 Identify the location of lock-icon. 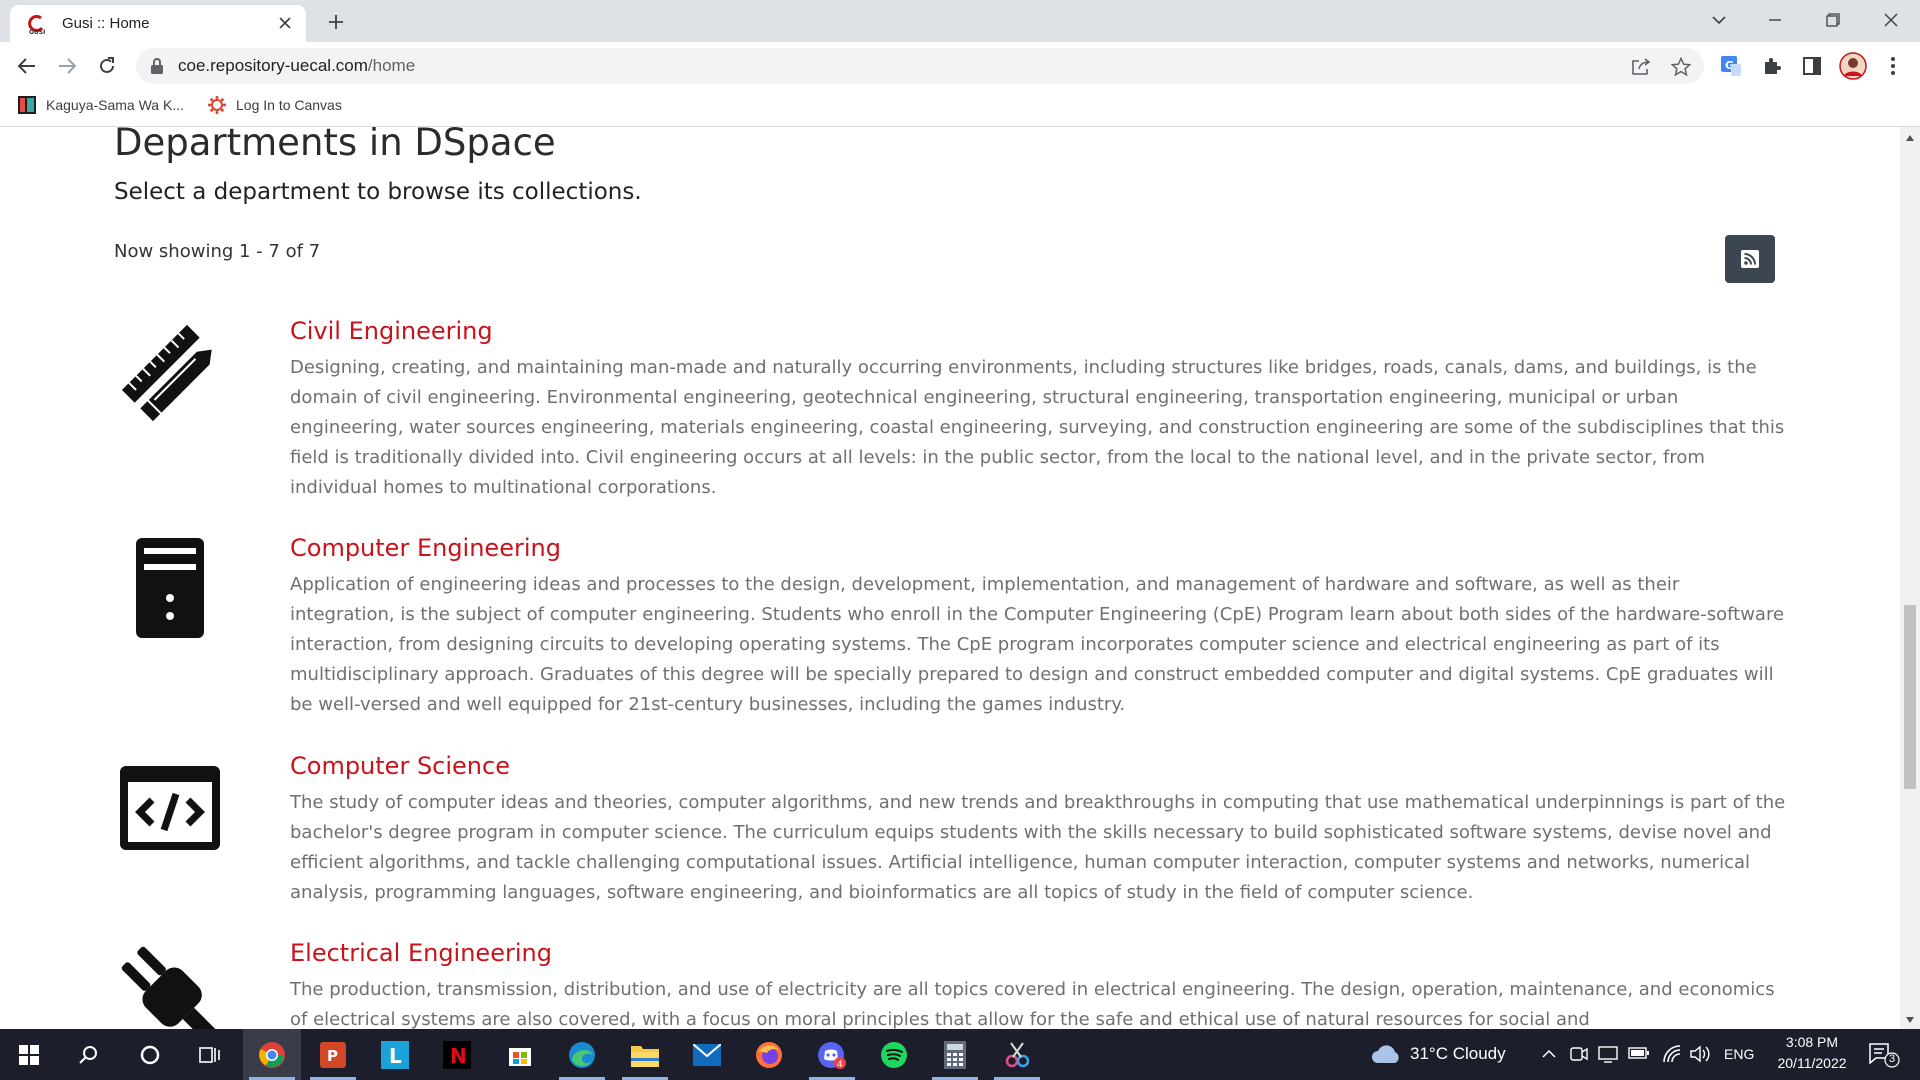
(157, 66).